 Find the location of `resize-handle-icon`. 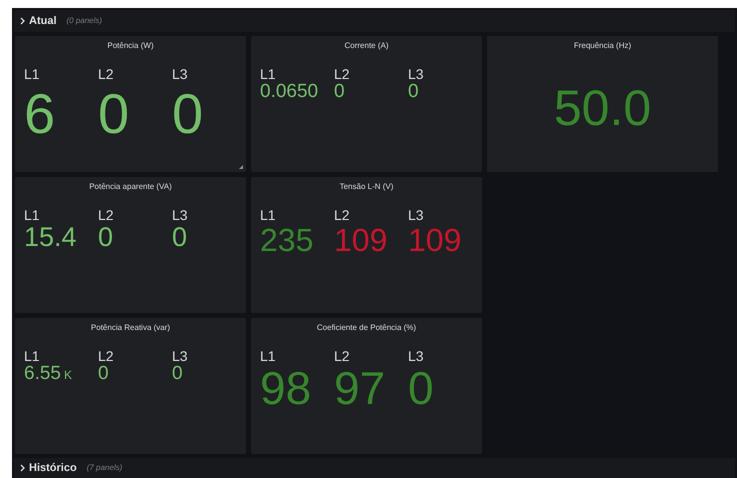

resize-handle-icon is located at coordinates (241, 166).